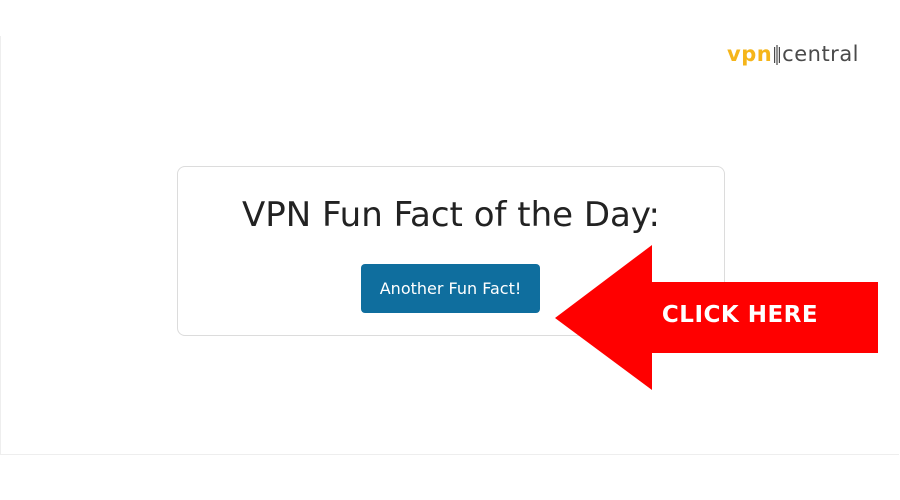  What do you see at coordinates (777, 54) in the screenshot?
I see `logo-separator-icon` at bounding box center [777, 54].